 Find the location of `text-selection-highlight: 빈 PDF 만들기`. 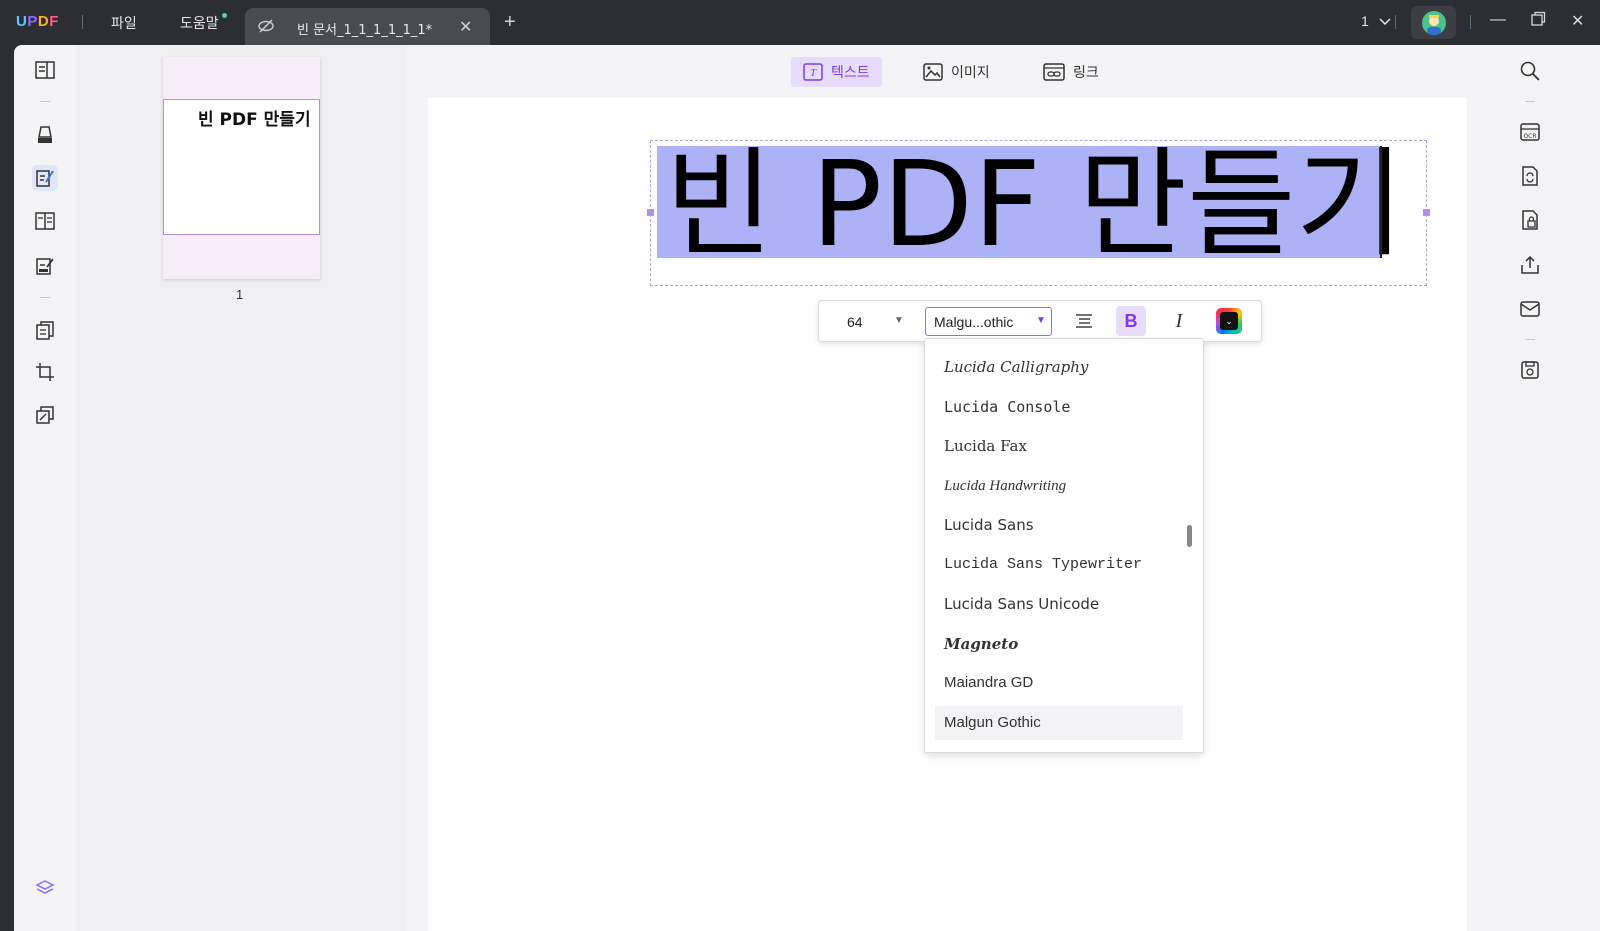

text-selection-highlight: 빈 PDF 만들기 is located at coordinates (1030, 204).